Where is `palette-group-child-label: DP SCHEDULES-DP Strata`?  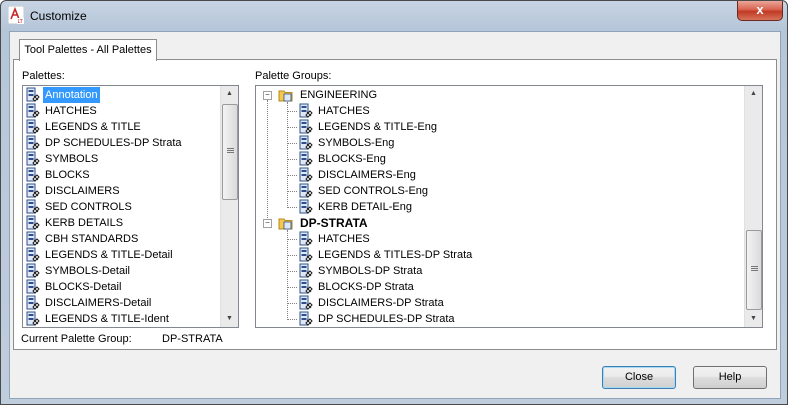
palette-group-child-label: DP SCHEDULES-DP Strata is located at coordinates (386, 319).